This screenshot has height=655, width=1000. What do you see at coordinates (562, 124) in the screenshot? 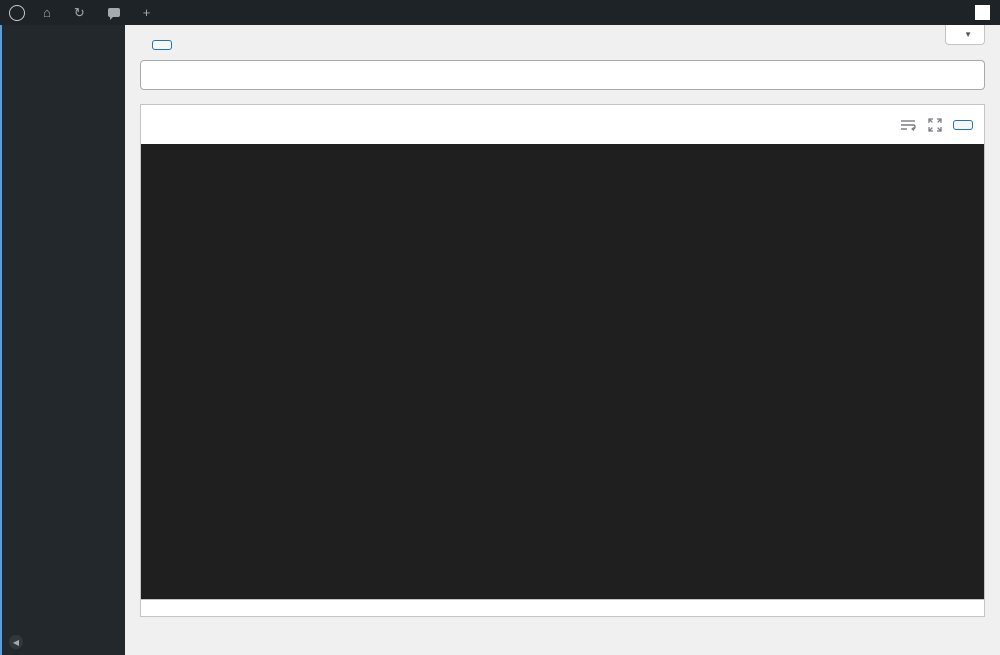
I see `editor-header` at bounding box center [562, 124].